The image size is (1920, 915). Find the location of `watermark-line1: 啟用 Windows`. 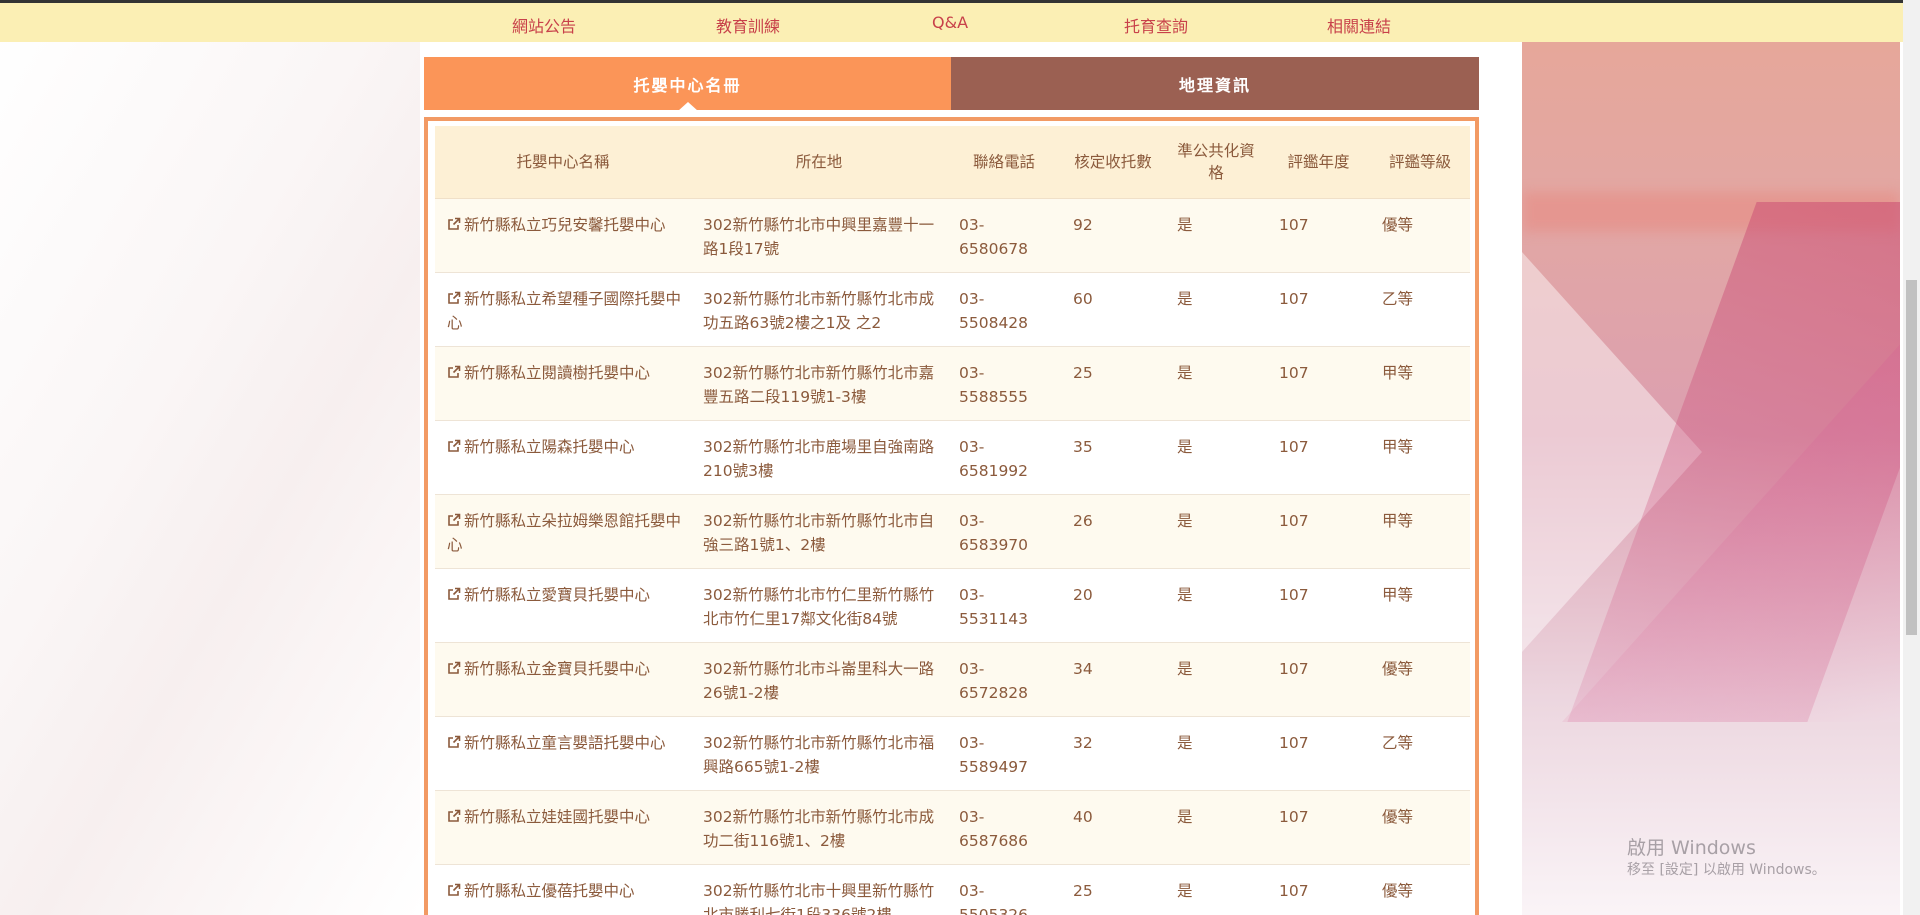

watermark-line1: 啟用 Windows is located at coordinates (1691, 848).